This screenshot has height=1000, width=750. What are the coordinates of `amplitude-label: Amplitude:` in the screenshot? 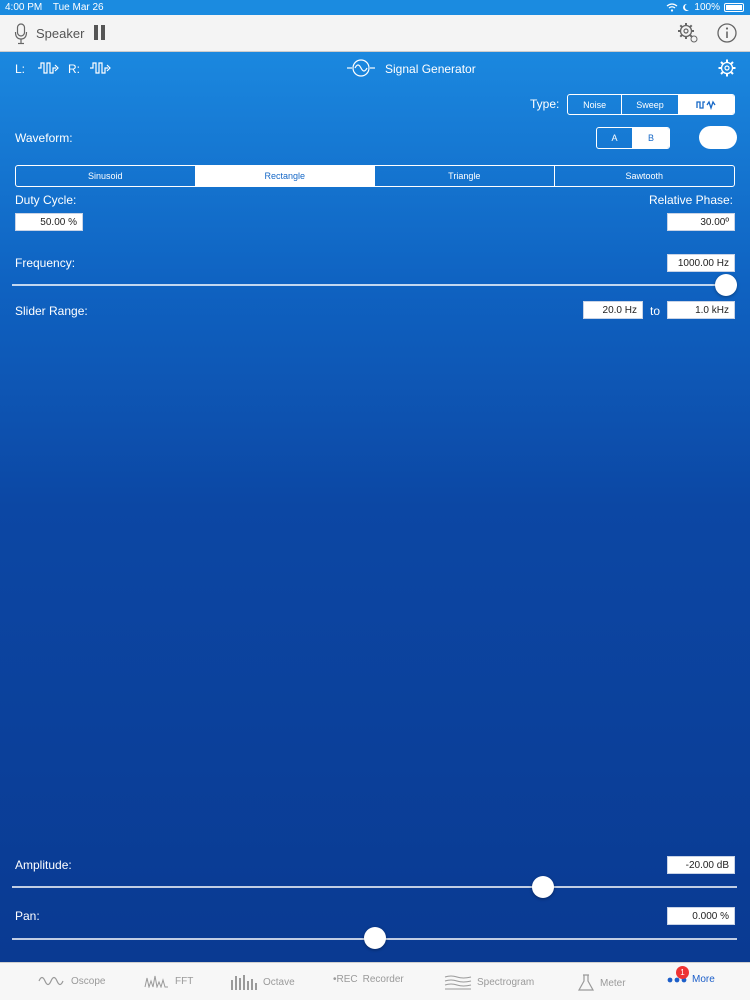 It's located at (43, 865).